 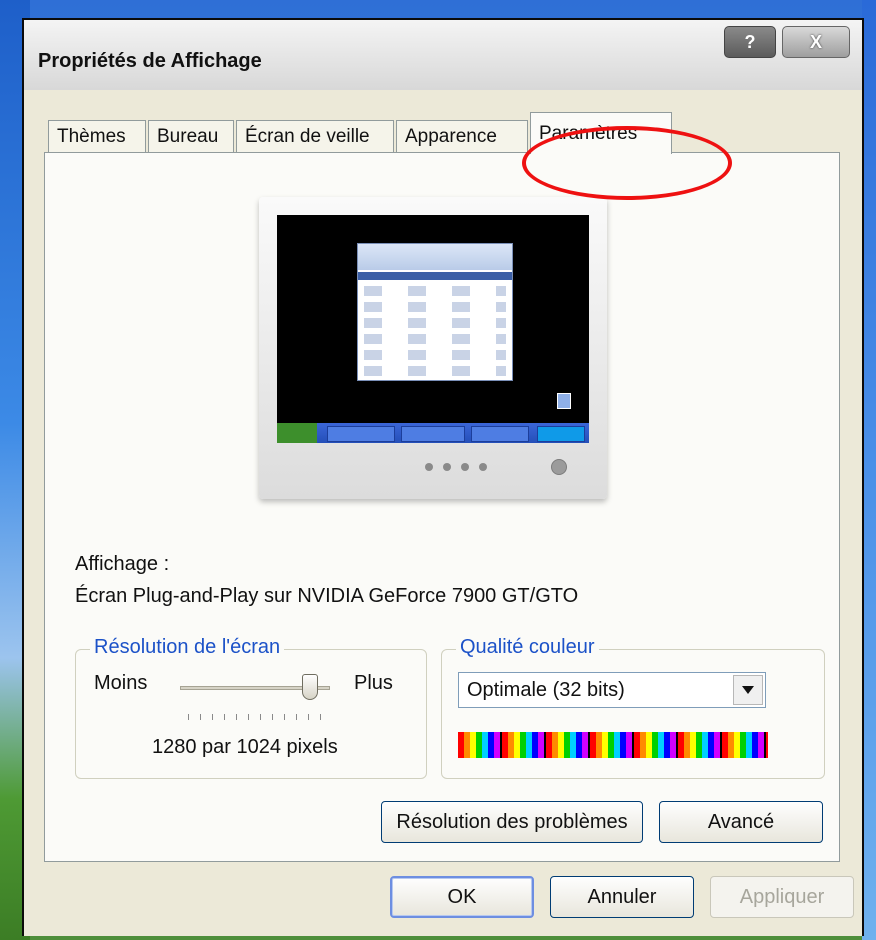 What do you see at coordinates (122, 564) in the screenshot?
I see `display-label: Affichage :` at bounding box center [122, 564].